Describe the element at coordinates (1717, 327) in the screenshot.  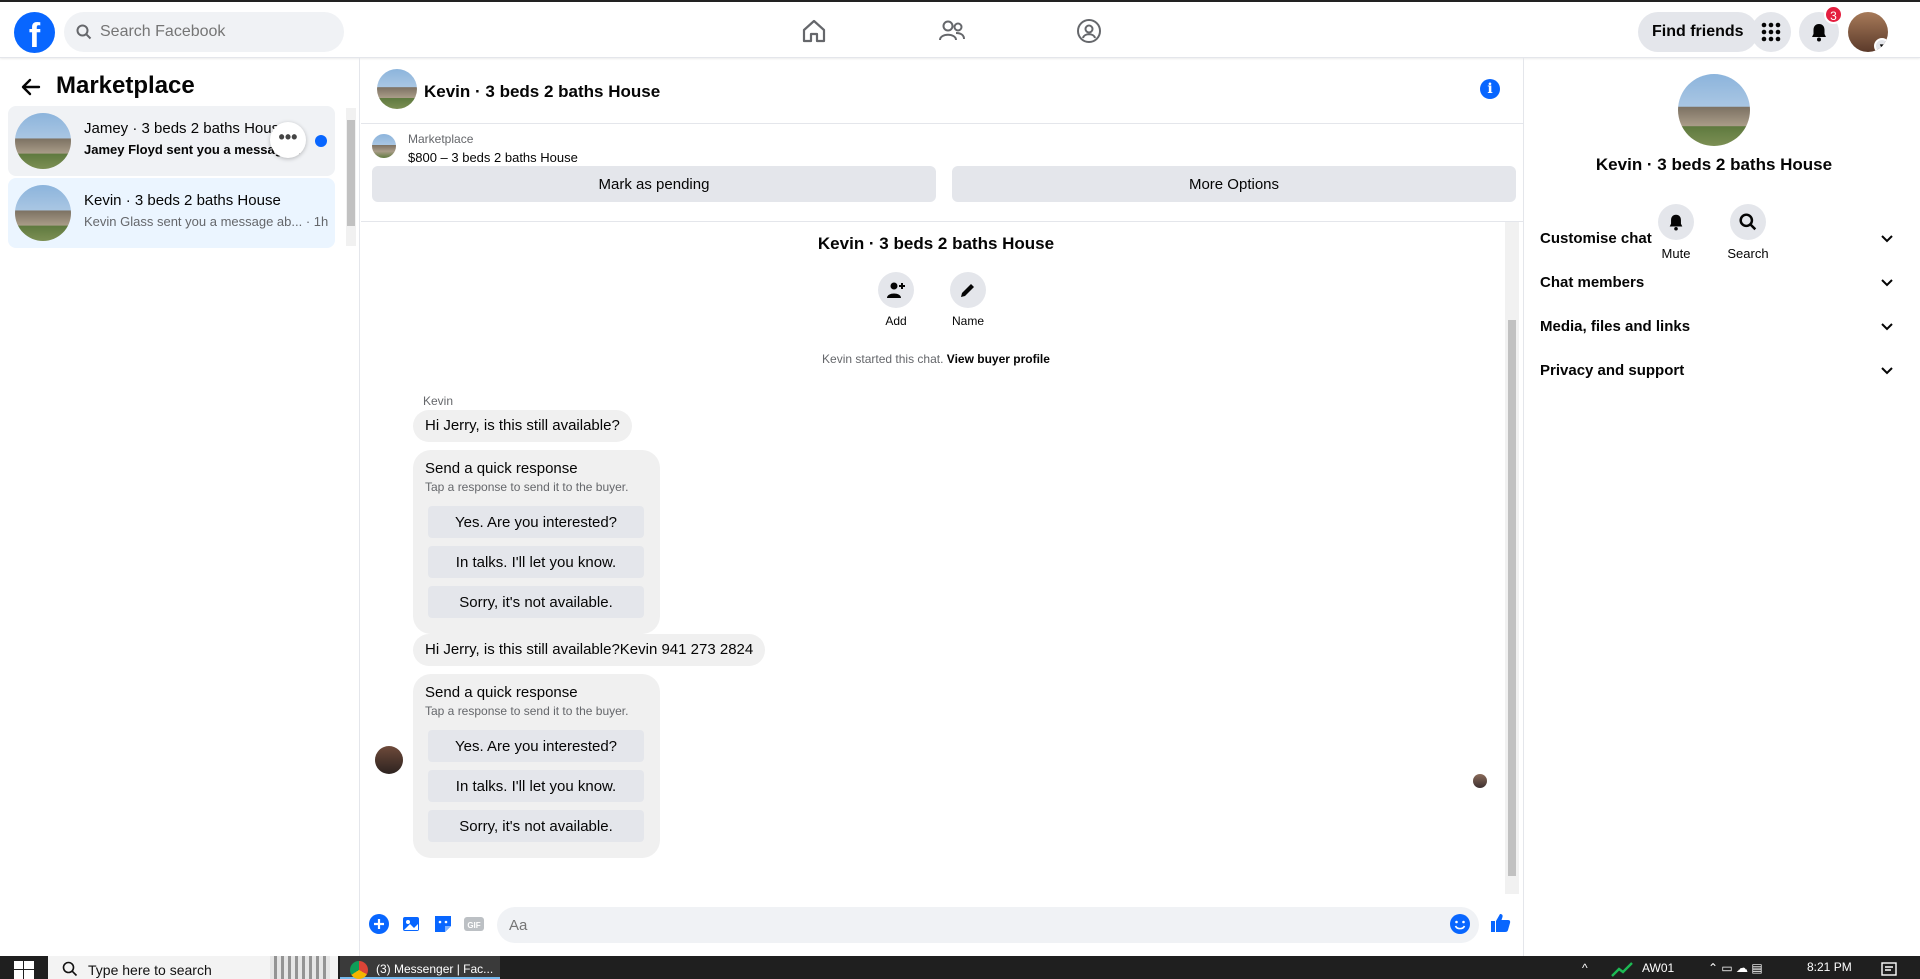
I see `media-files-links-section: Media, files and links` at that location.